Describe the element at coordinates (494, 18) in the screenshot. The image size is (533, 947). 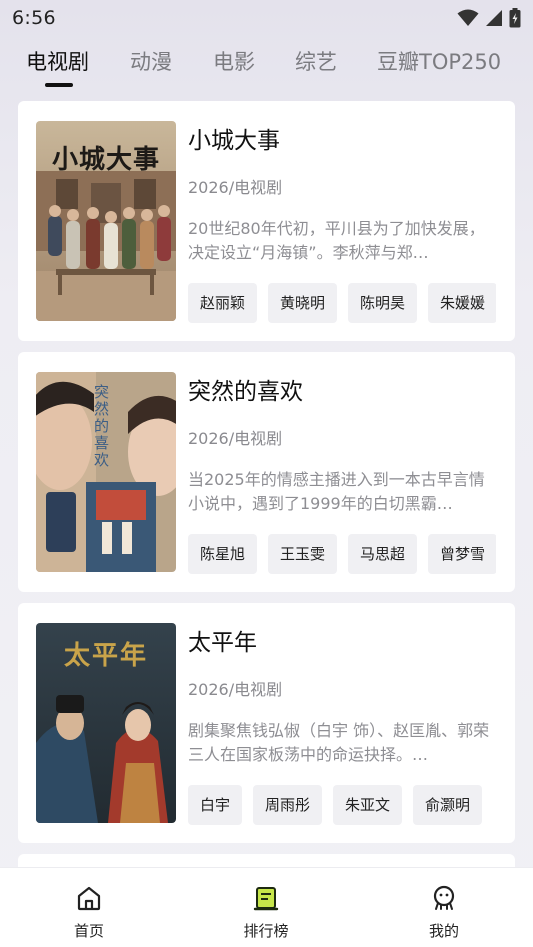
I see `signal-icon` at that location.